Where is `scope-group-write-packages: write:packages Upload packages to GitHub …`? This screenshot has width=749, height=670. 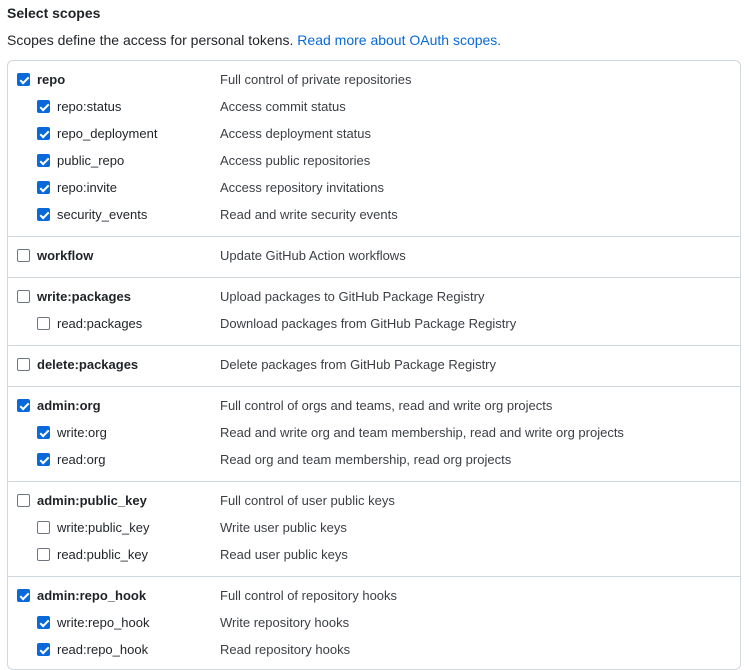 scope-group-write-packages: write:packages Upload packages to GitHub … is located at coordinates (374, 311).